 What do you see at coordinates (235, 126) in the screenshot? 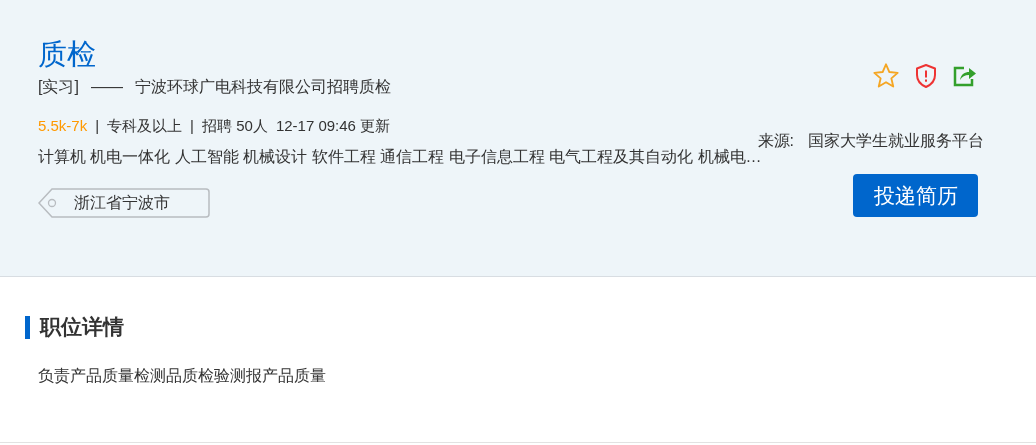
I see `headcount: 招聘 50人` at bounding box center [235, 126].